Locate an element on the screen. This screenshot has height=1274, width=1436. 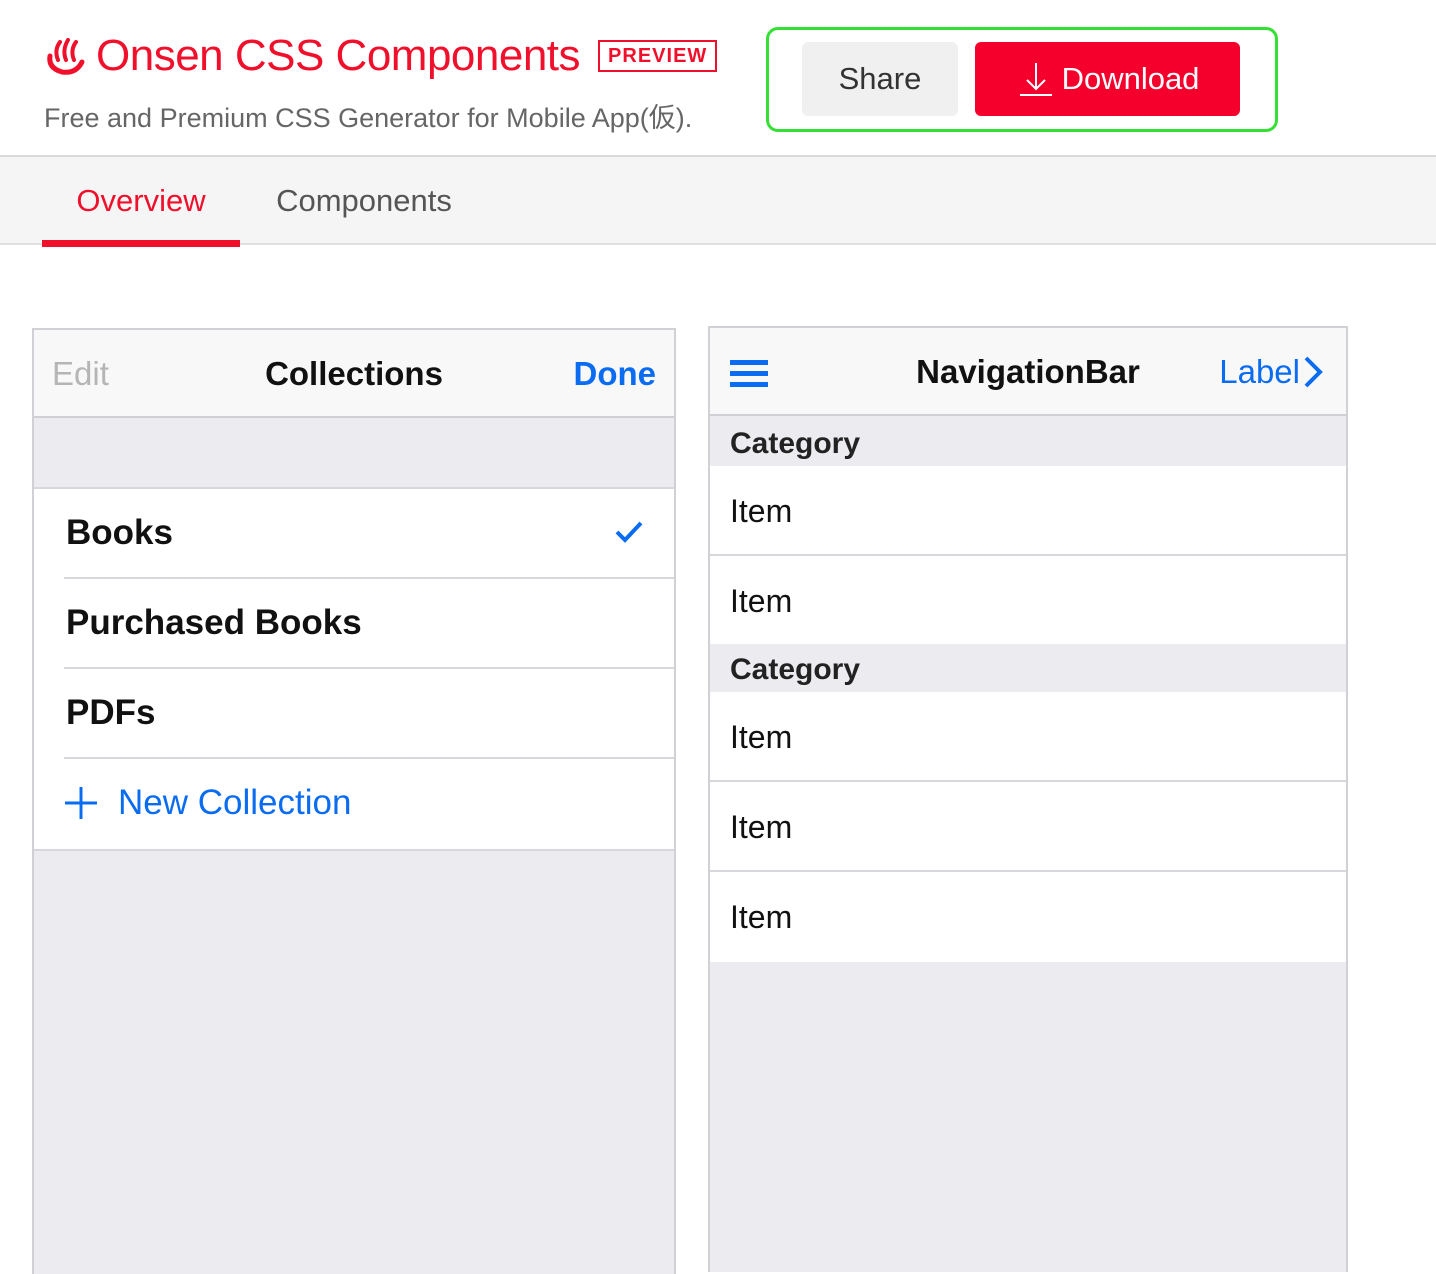
checkmark-icon is located at coordinates (629, 532).